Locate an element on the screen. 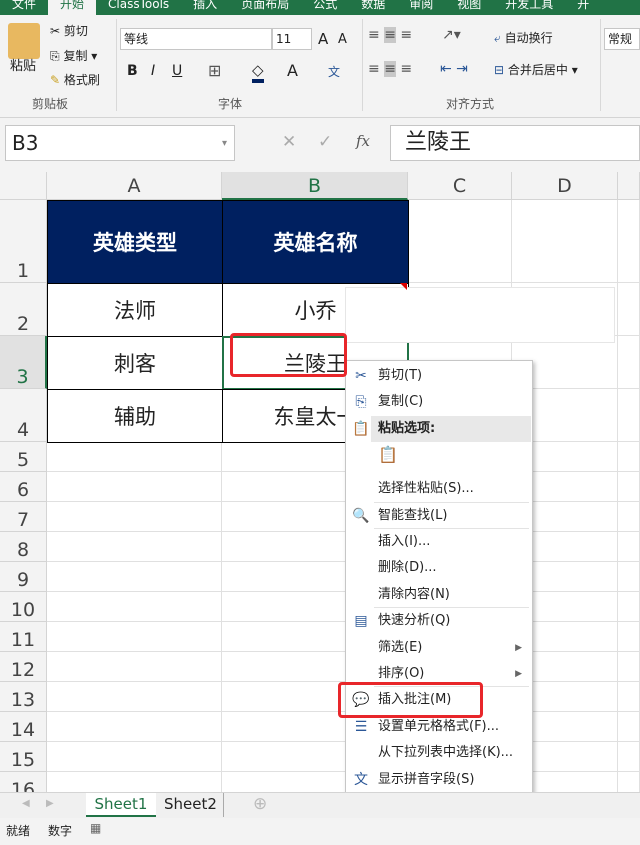 Image resolution: width=640 pixels, height=845 pixels. scroll-left-icon: ◀ is located at coordinates (26, 803).